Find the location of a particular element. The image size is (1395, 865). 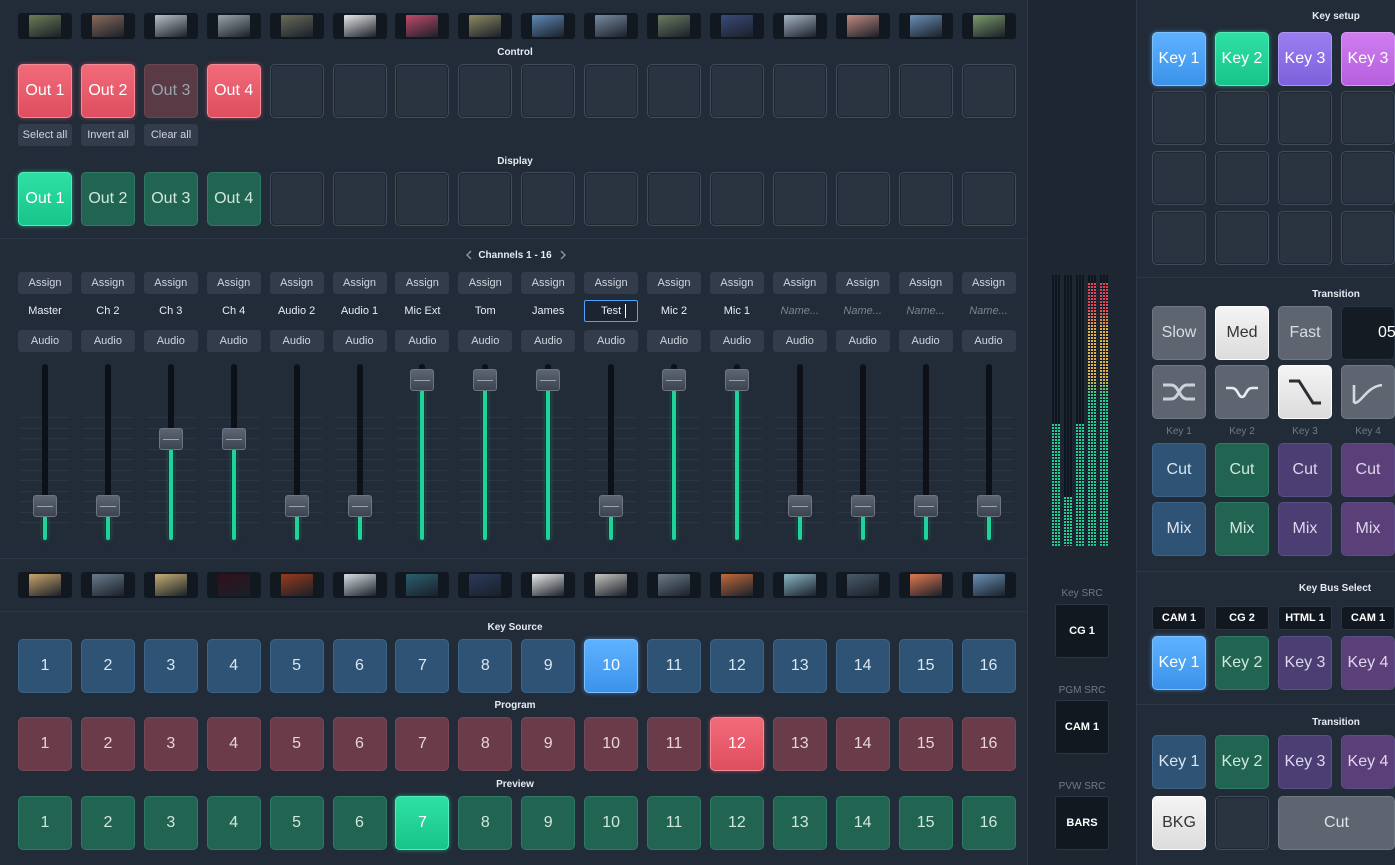

preview-button: 9 is located at coordinates (548, 823).